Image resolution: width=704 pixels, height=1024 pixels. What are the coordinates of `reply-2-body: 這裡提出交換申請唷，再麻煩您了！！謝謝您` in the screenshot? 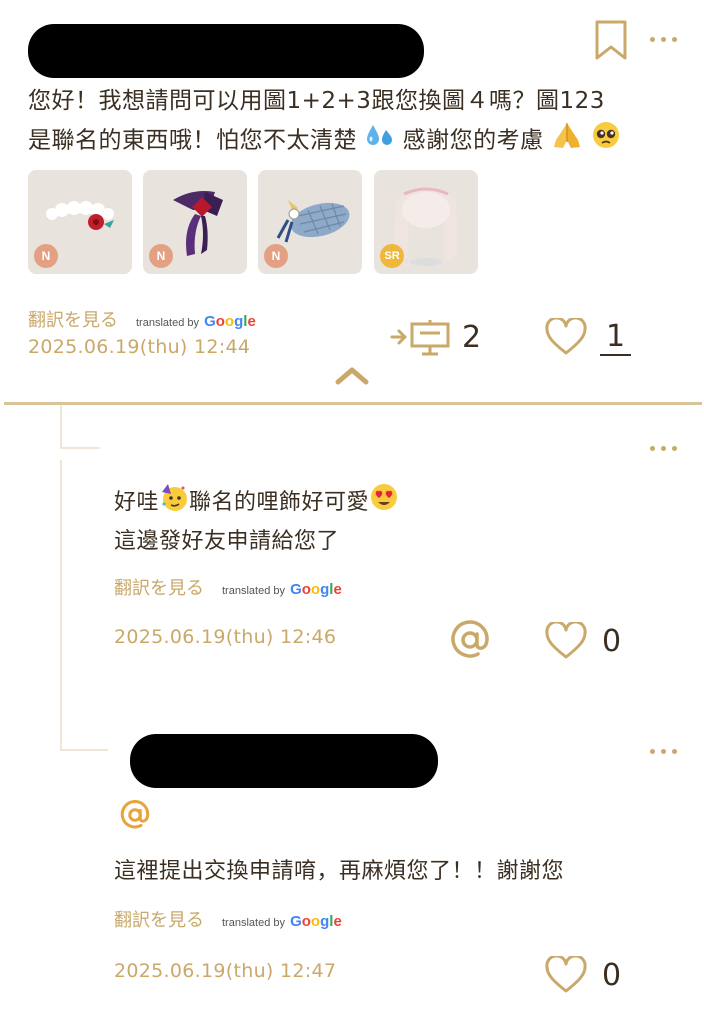 It's located at (339, 871).